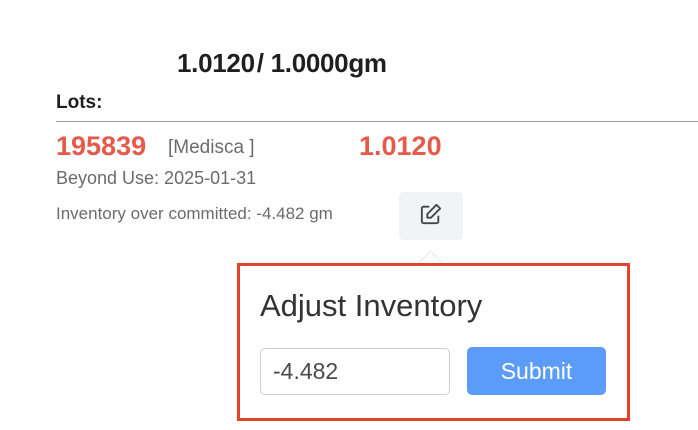  What do you see at coordinates (377, 121) in the screenshot?
I see `lots-divider` at bounding box center [377, 121].